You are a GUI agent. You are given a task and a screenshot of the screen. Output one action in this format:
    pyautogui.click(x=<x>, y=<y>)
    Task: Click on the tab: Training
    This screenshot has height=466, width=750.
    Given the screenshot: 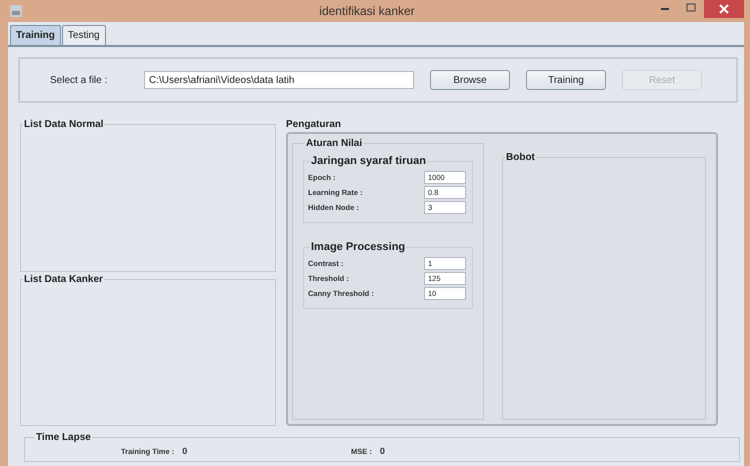 What is the action you would take?
    pyautogui.click(x=35, y=35)
    